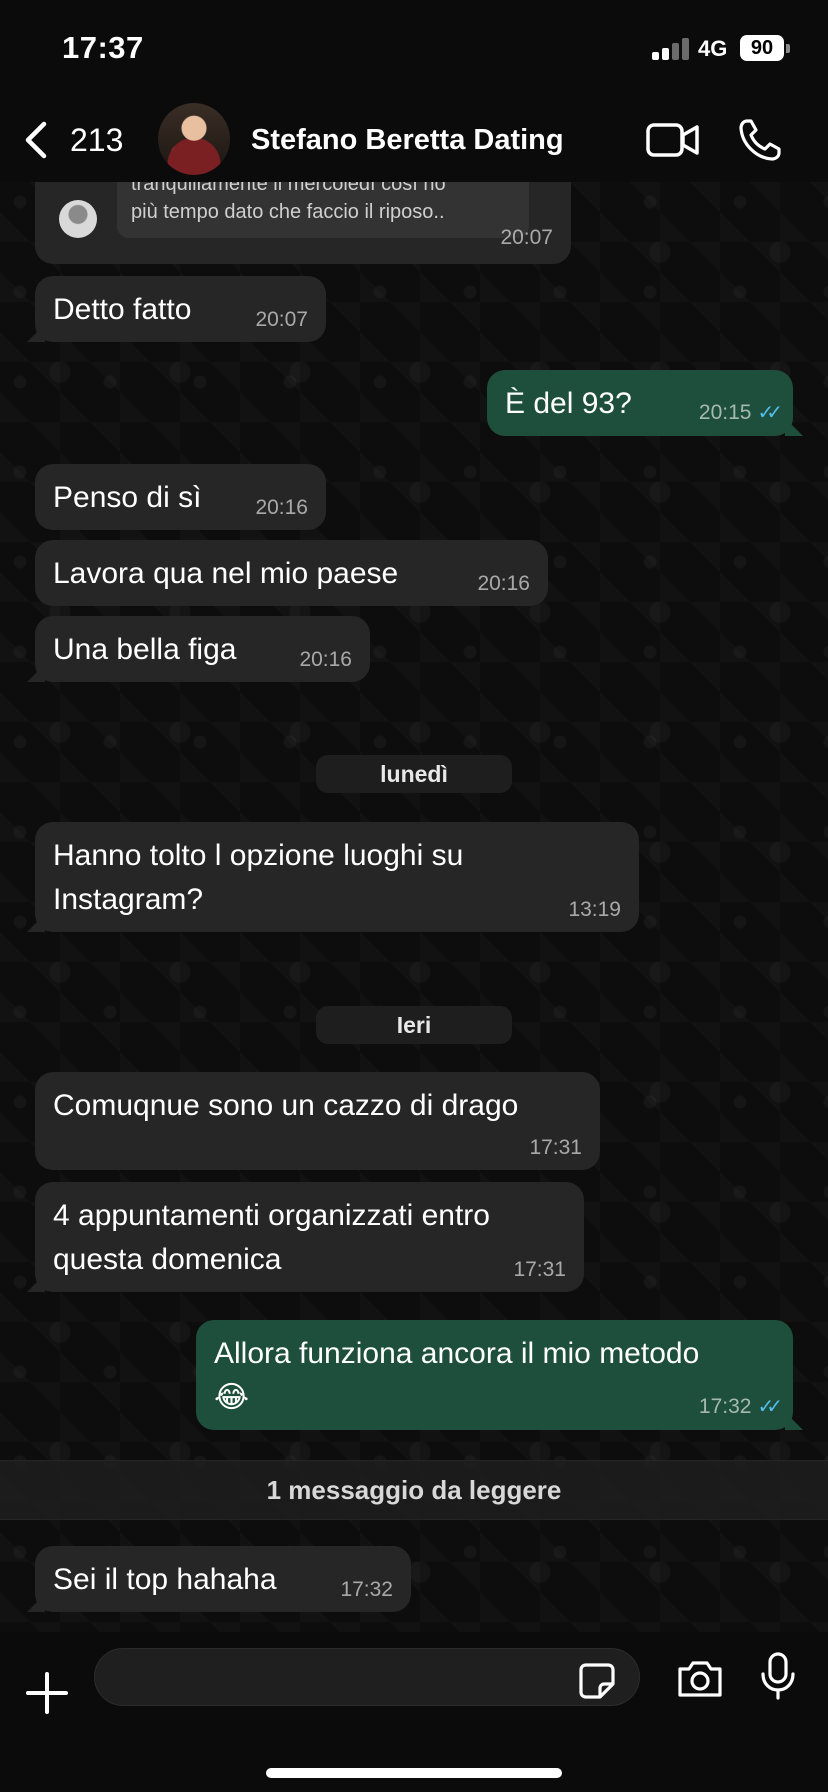 Image resolution: width=828 pixels, height=1792 pixels. What do you see at coordinates (778, 1678) in the screenshot?
I see `microphone-icon` at bounding box center [778, 1678].